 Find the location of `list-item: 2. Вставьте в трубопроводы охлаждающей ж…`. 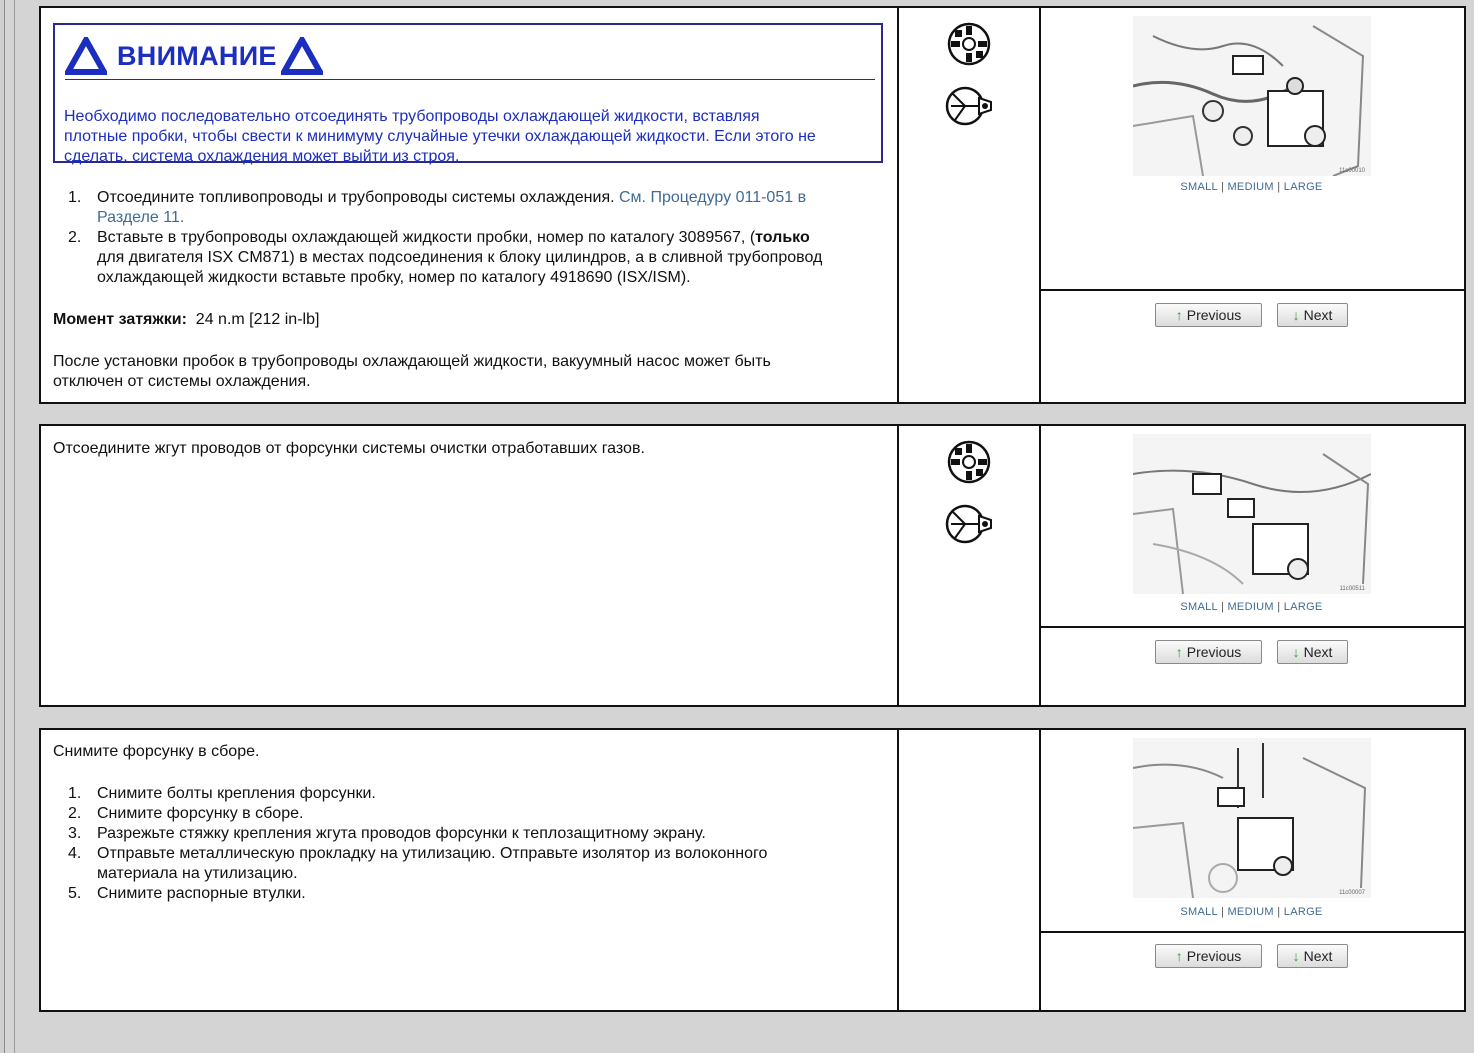

list-item: 2. Вставьте в трубопроводы охлаждающей ж… is located at coordinates (445, 257).